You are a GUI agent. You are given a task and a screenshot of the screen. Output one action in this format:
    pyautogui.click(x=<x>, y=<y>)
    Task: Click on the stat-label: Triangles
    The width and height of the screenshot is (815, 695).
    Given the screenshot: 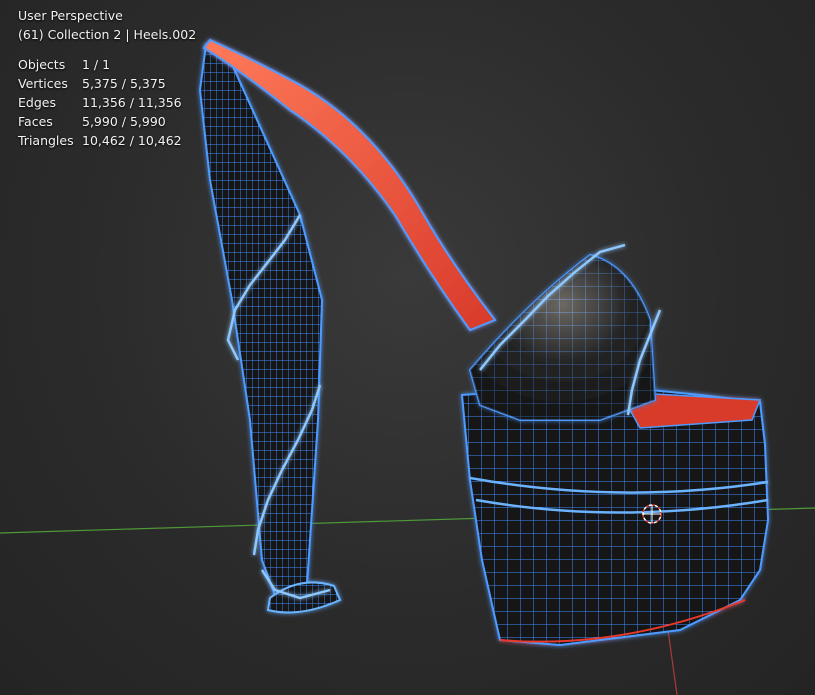 What is the action you would take?
    pyautogui.click(x=46, y=140)
    